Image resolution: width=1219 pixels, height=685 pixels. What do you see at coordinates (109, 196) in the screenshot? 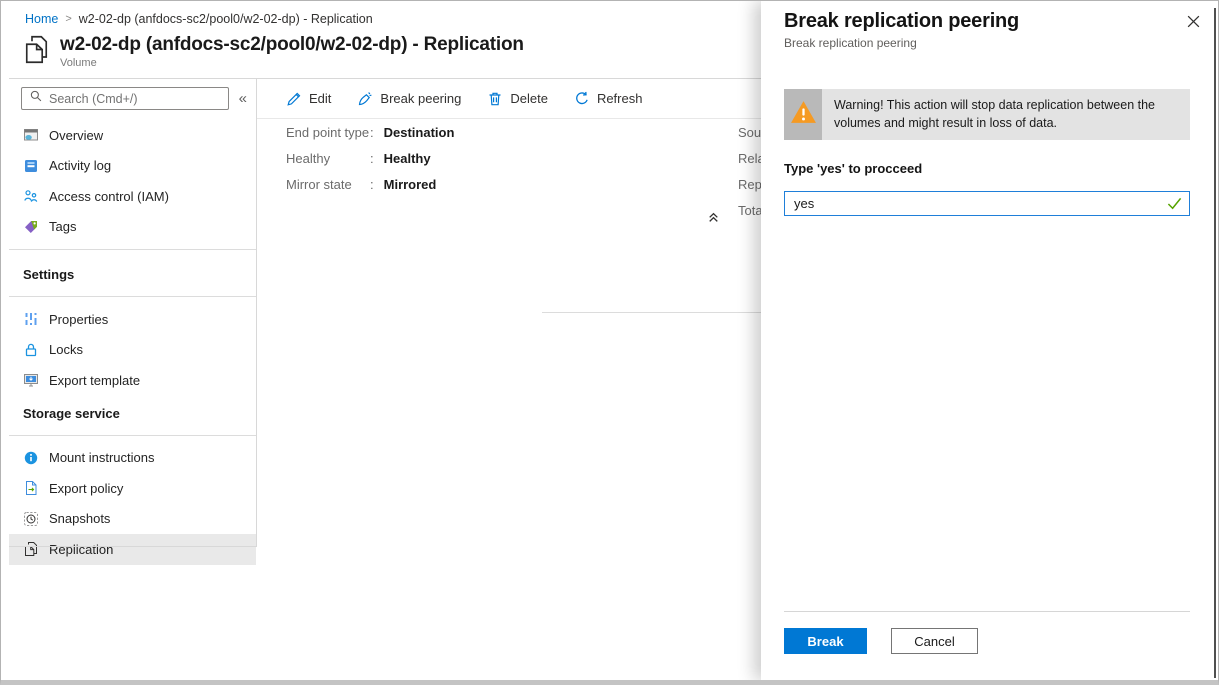
I see `sidebar-item-label: Access control (IAM)` at bounding box center [109, 196].